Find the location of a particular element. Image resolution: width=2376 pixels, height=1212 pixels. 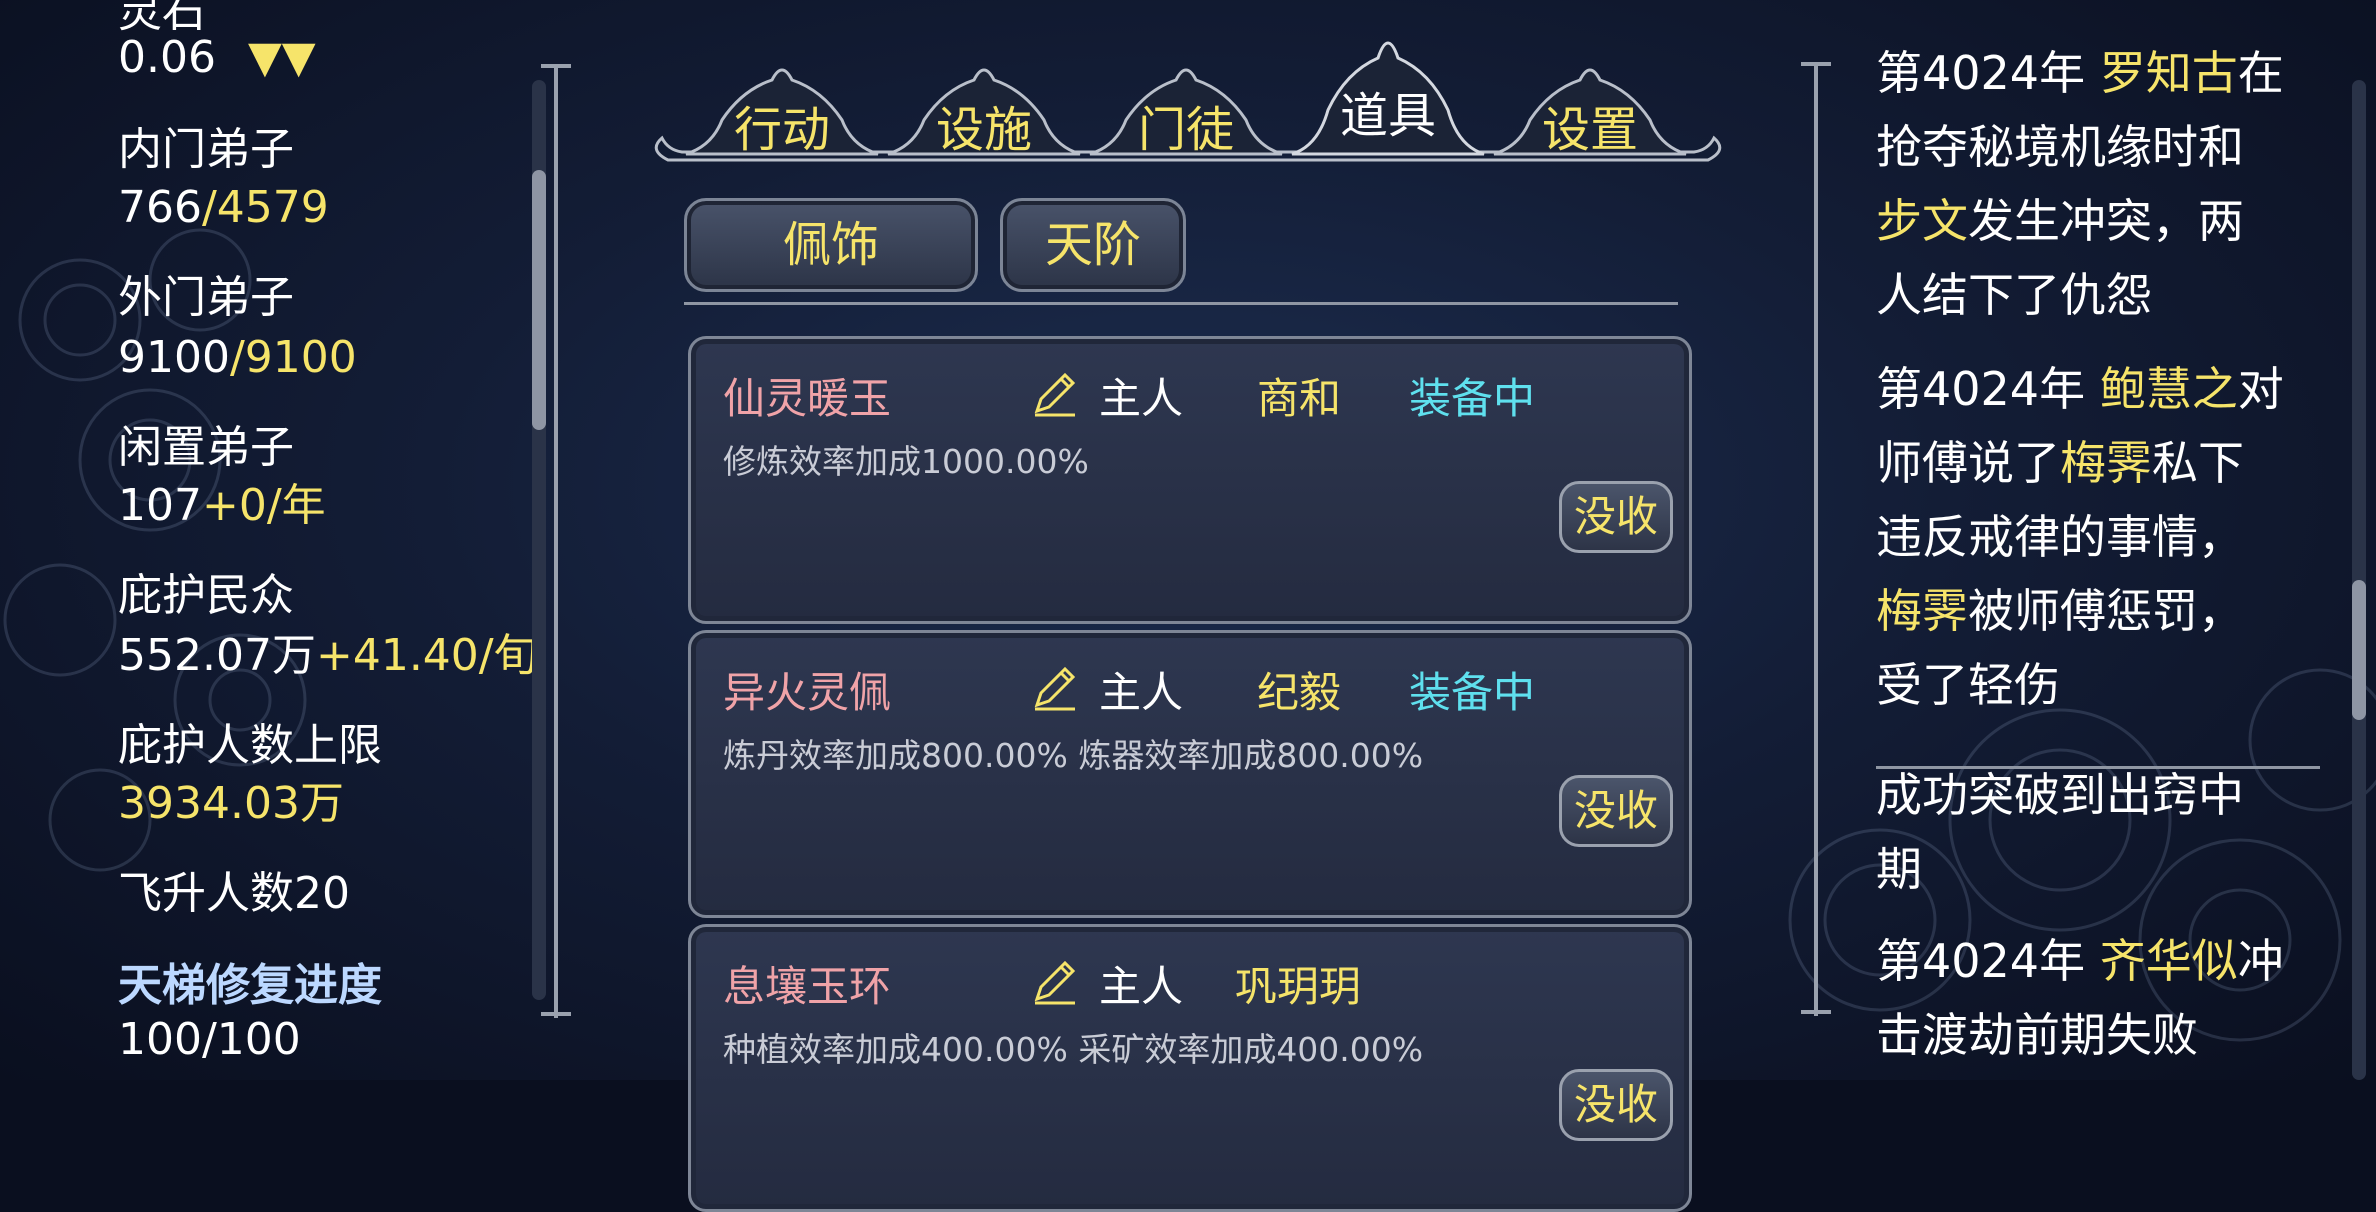

left-divider-rail is located at coordinates (556, 542).